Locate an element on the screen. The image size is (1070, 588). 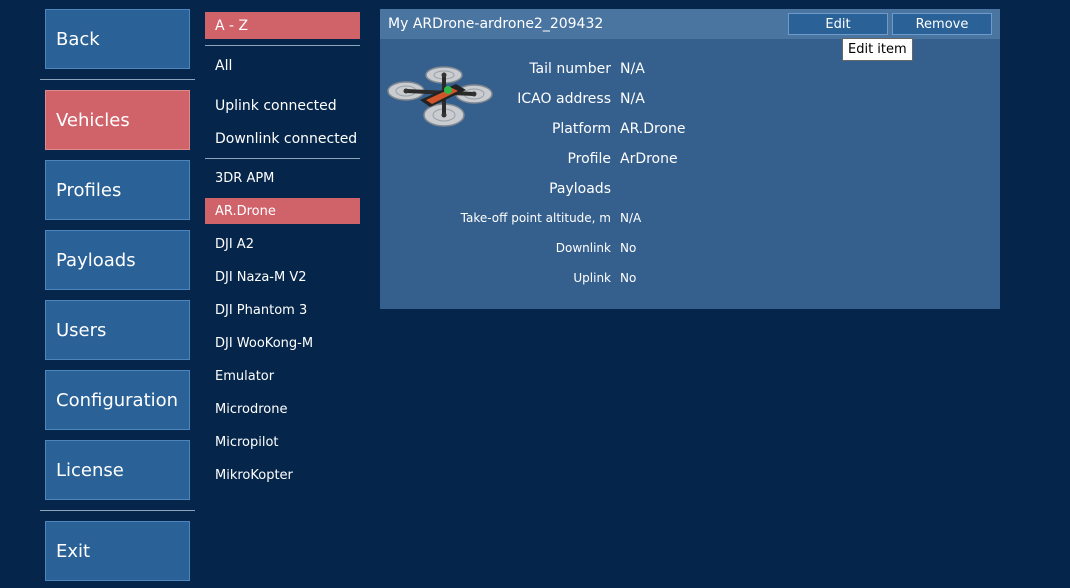
nav-profiles-button: Profiles is located at coordinates (117, 190).